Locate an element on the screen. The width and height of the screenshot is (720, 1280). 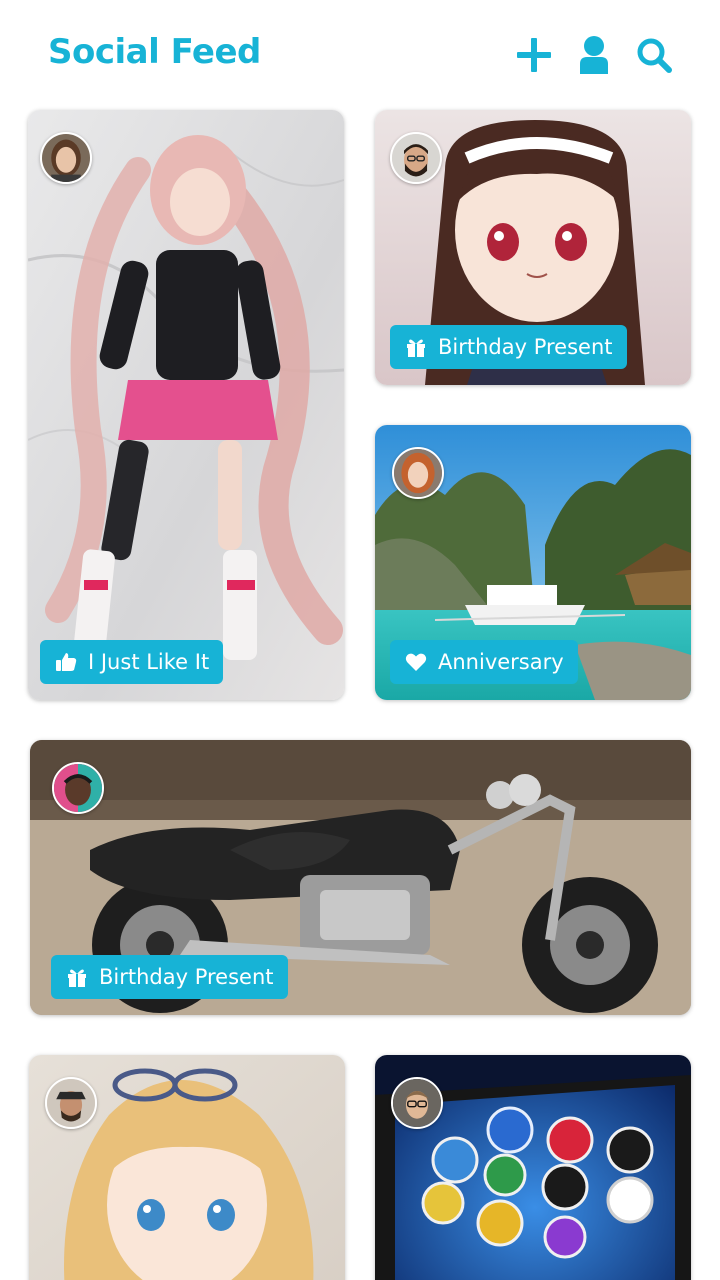
plus-icon is located at coordinates (534, 55).